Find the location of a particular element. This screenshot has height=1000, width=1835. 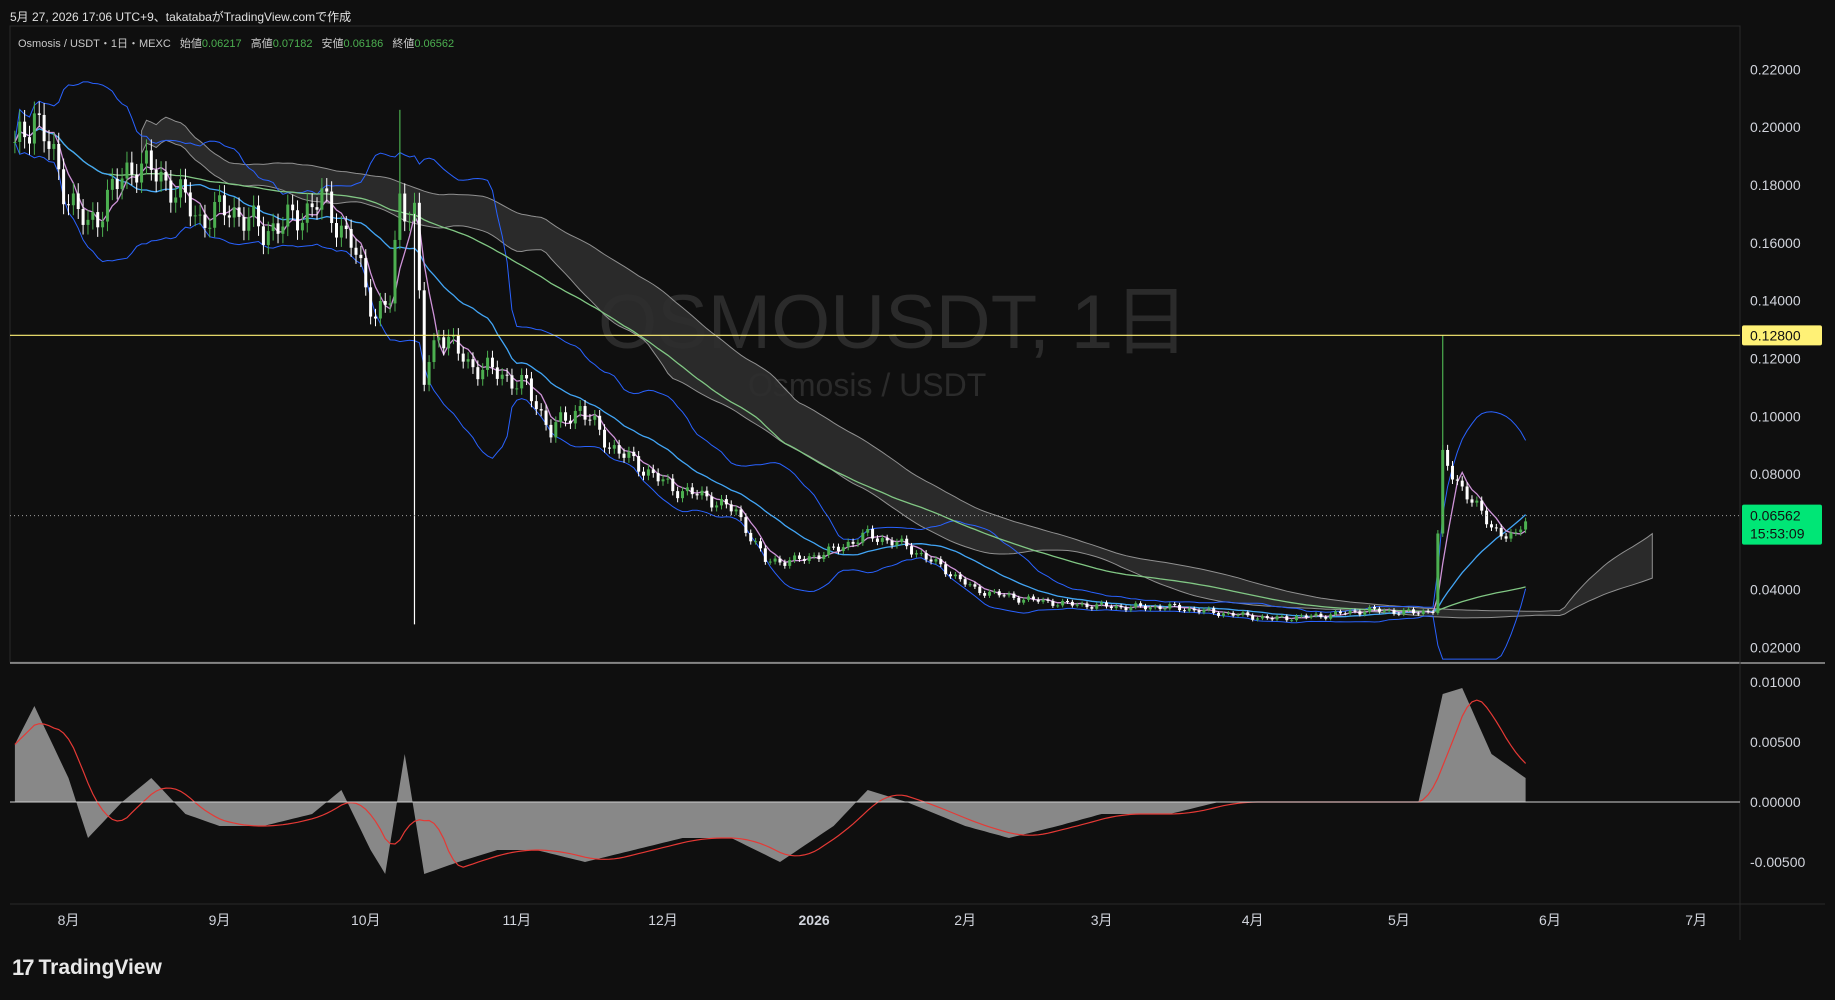

tradingview-logo: 17 TradingView is located at coordinates (87, 968).